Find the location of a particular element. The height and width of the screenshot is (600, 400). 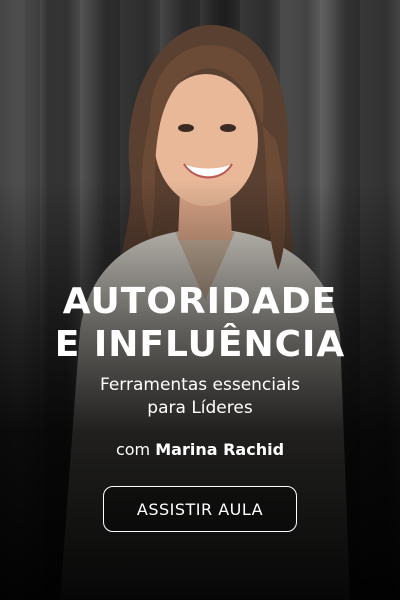

subtitle-line-2: para Líderes is located at coordinates (200, 408).